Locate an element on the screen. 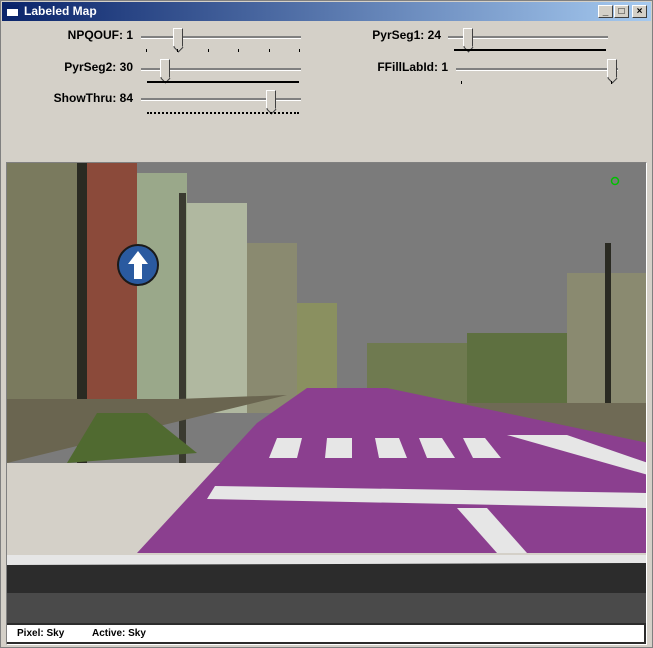  pyrseg1-label: PyrSeg1: 24 is located at coordinates (406, 35).